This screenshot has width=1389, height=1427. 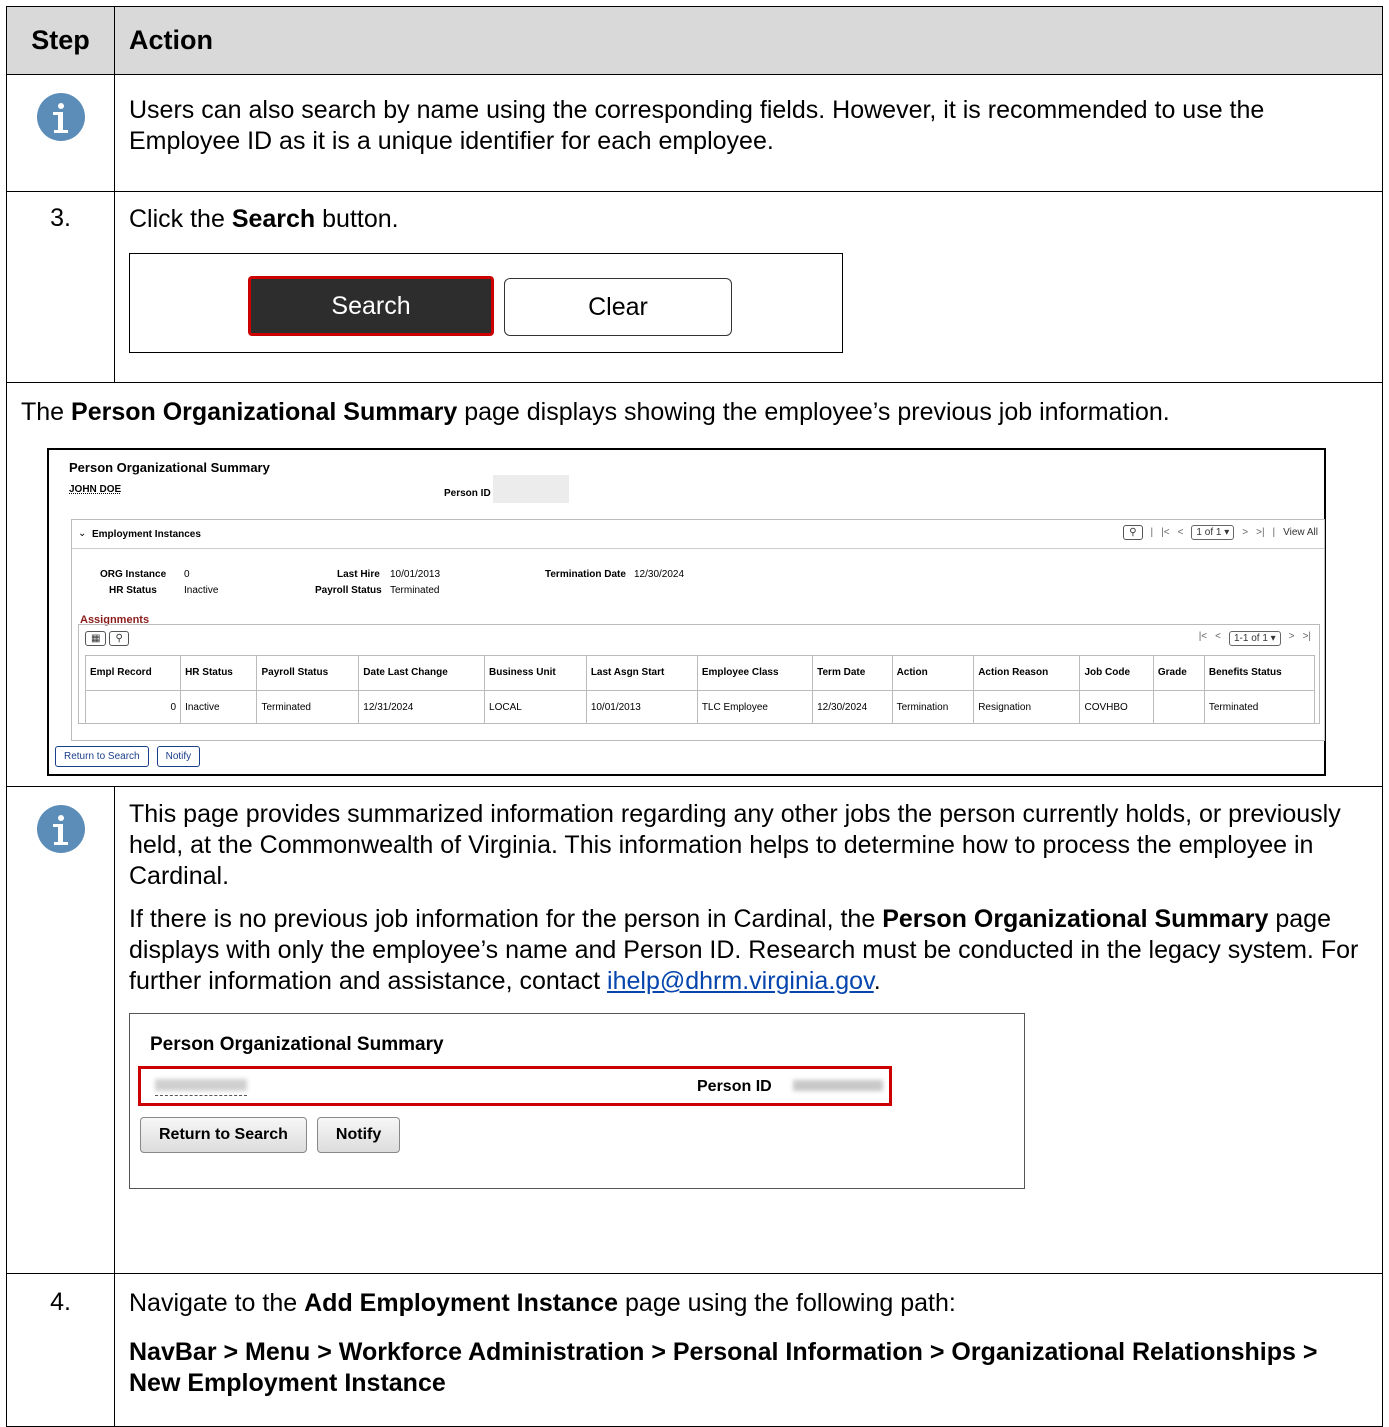 I want to click on name-underline, so click(x=201, y=1095).